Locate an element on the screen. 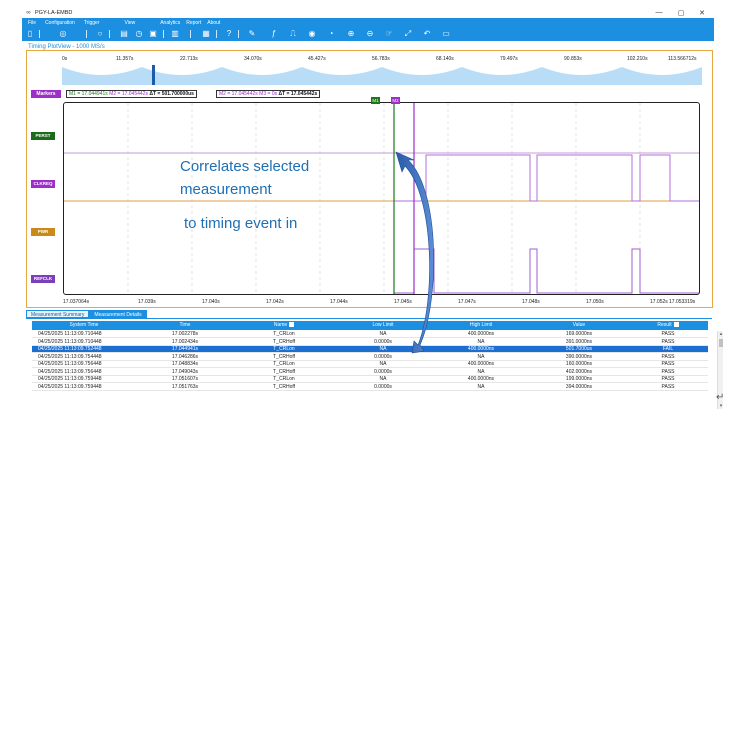 The width and height of the screenshot is (731, 741). col-name-label: Name is located at coordinates (280, 325).